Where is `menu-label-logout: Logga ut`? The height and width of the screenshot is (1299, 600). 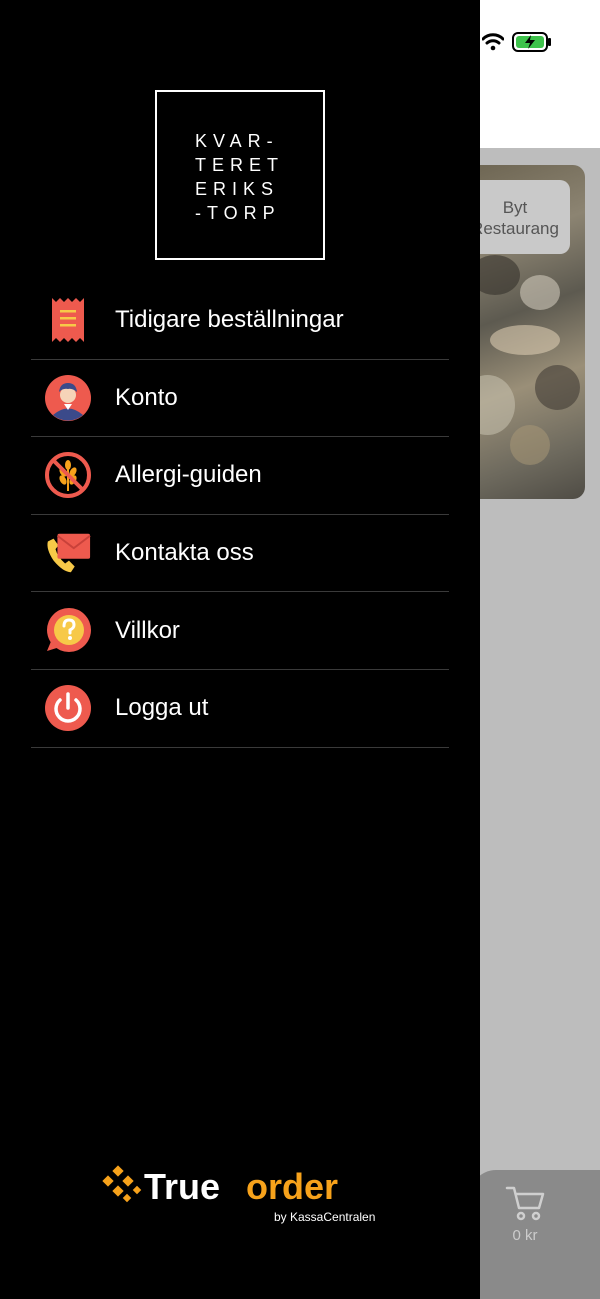
menu-label-logout: Logga ut is located at coordinates (162, 708).